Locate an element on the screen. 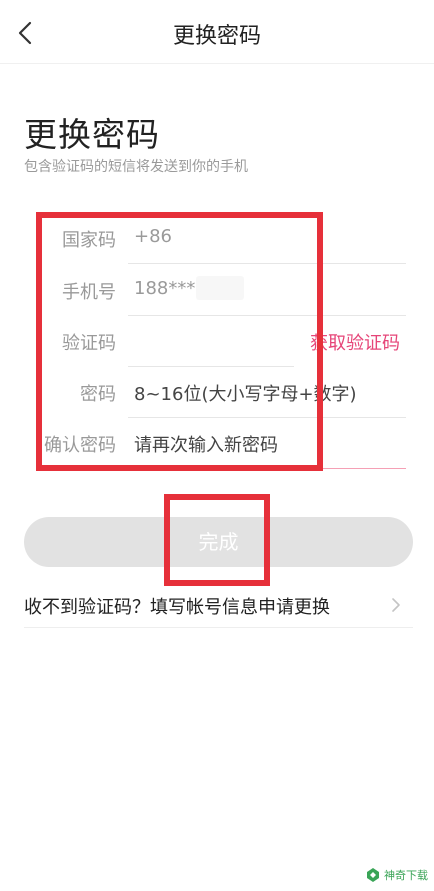 Image resolution: width=434 pixels, height=891 pixels. confirm-password-input: 请再次输入新密码 is located at coordinates (206, 444).